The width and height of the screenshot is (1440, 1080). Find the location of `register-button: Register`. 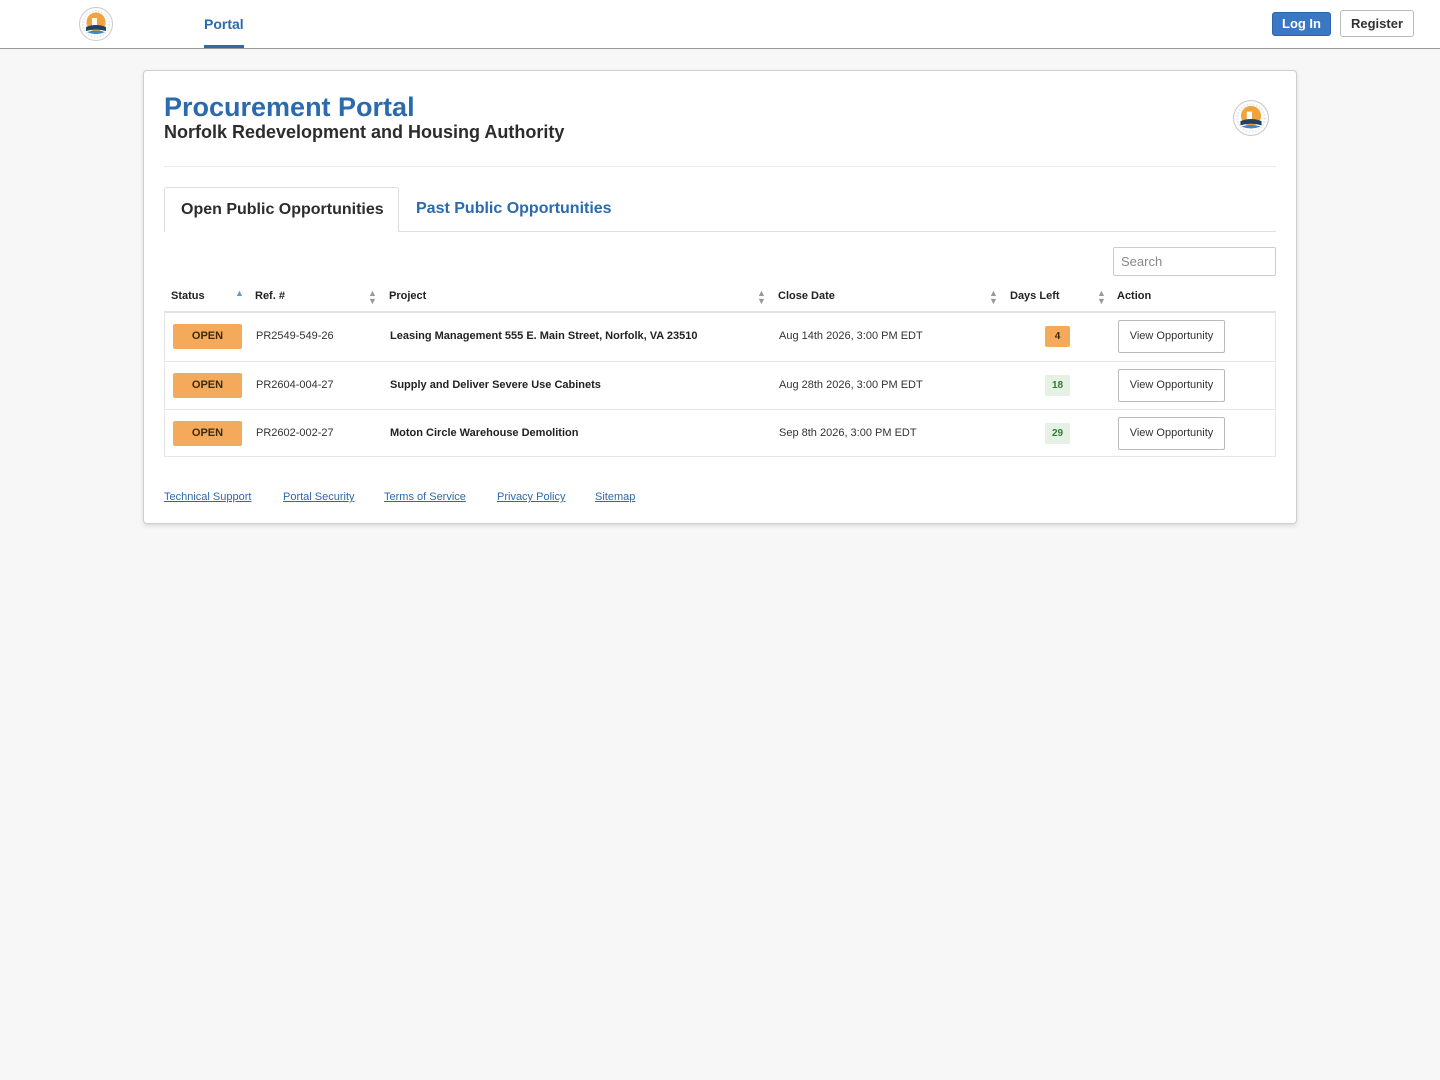

register-button: Register is located at coordinates (1377, 23).